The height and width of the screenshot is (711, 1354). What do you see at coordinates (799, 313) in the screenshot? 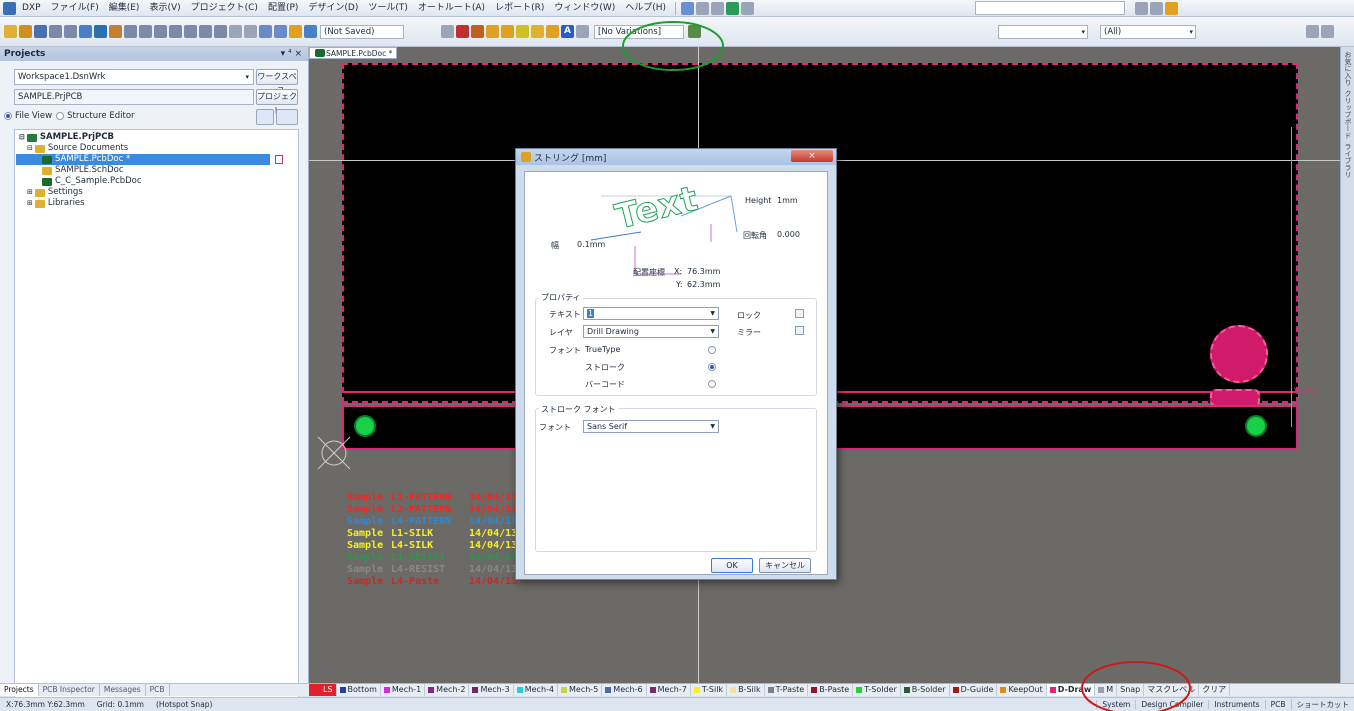
I see `lock-checkbox` at bounding box center [799, 313].